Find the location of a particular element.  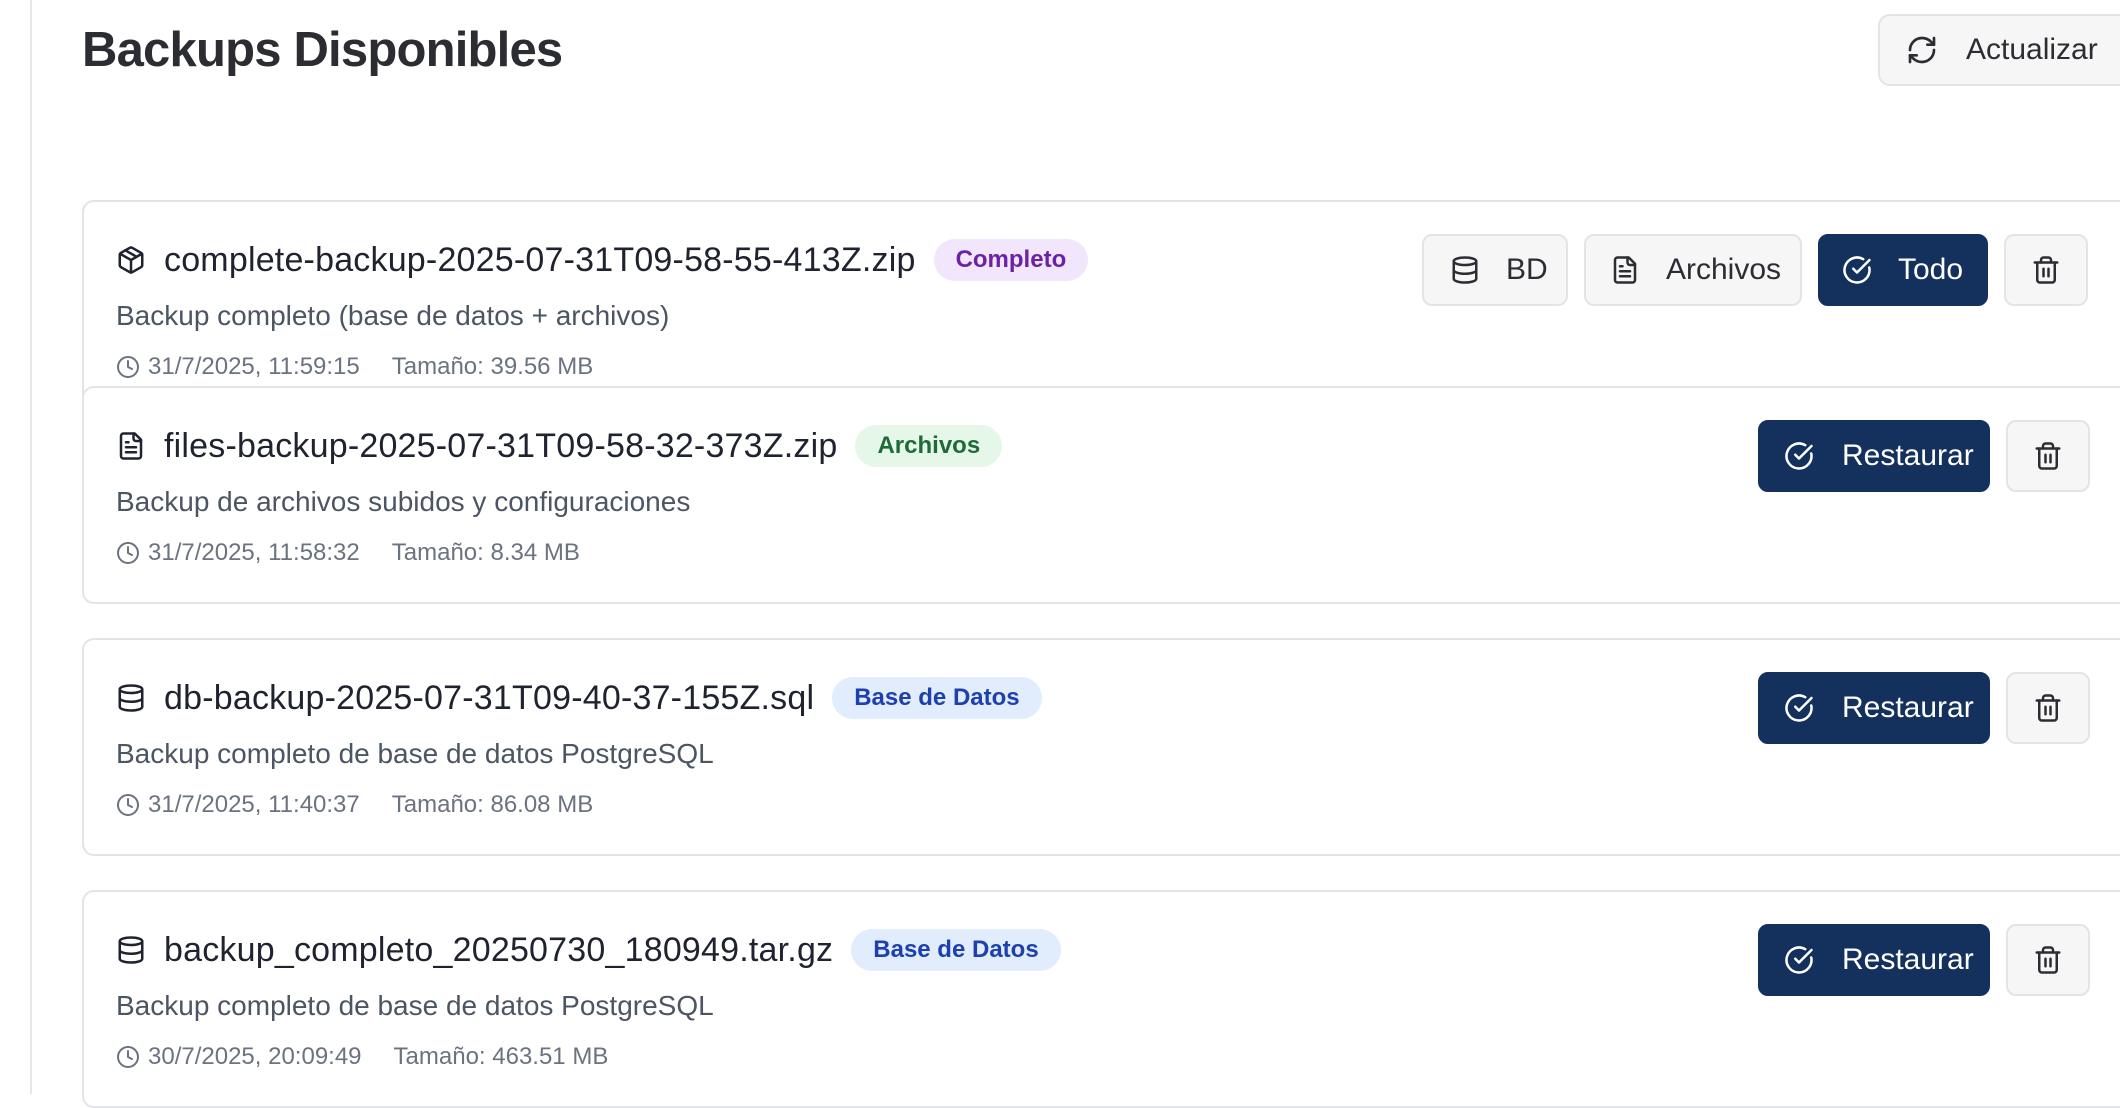

restore-all-label: Todo is located at coordinates (1931, 269).